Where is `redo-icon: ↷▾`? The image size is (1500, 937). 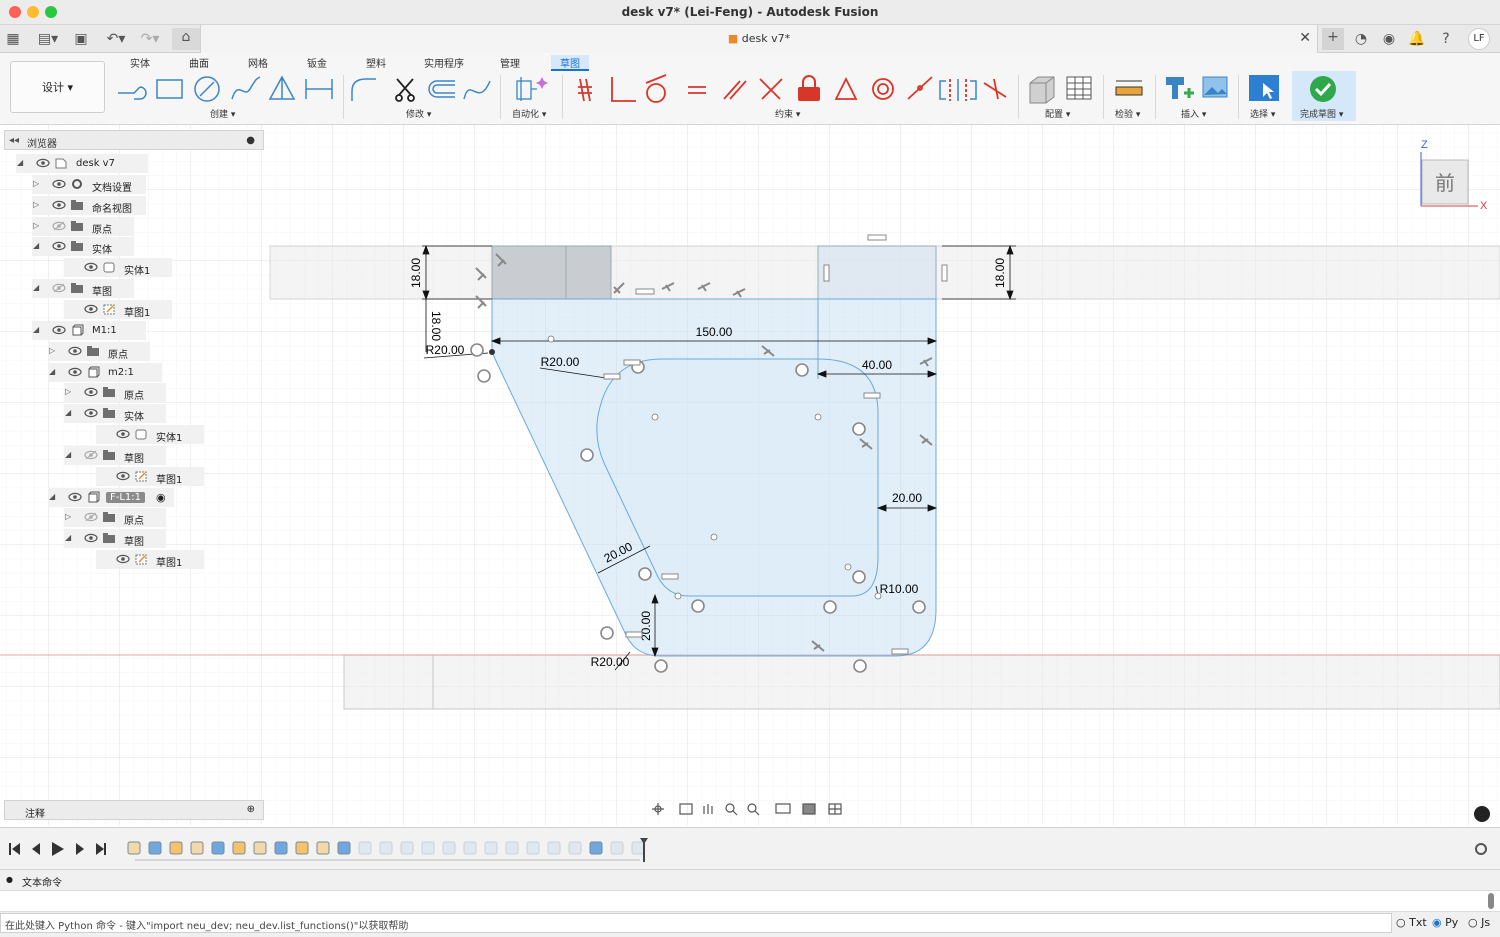
redo-icon: ↷▾ is located at coordinates (150, 39).